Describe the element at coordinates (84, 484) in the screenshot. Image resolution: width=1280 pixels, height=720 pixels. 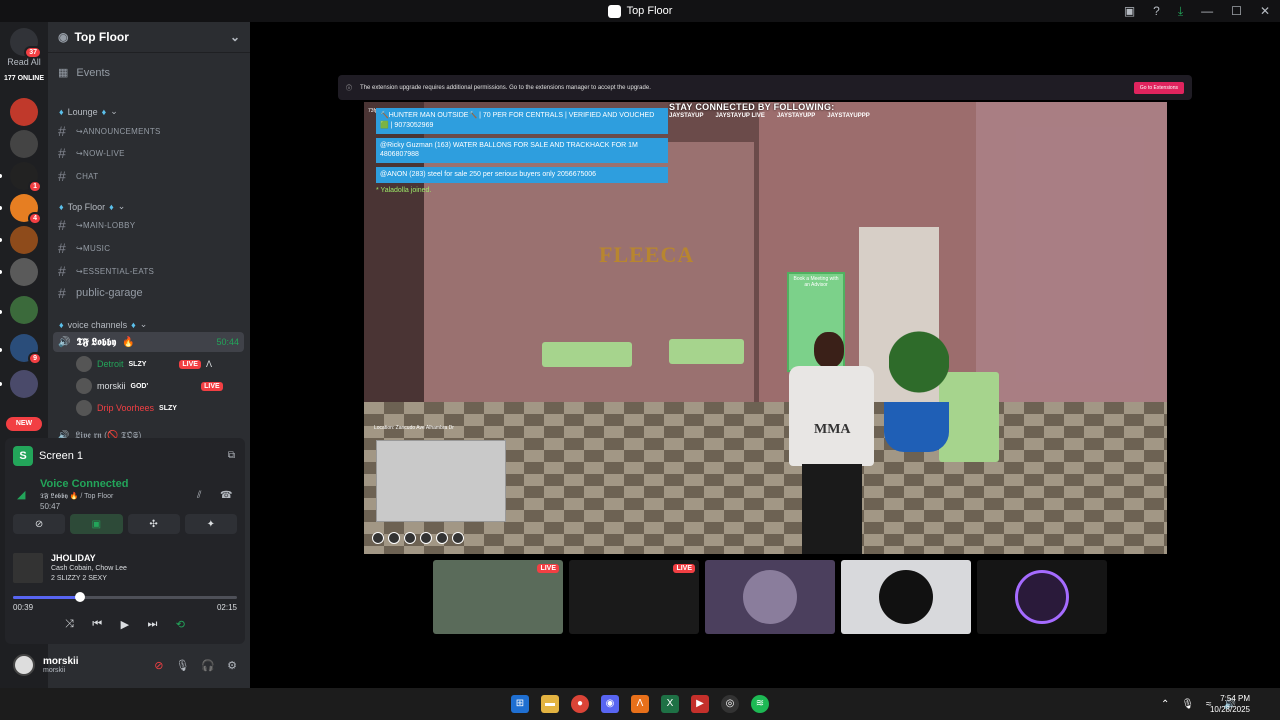
I see `voice-status: Voice Connected` at that location.